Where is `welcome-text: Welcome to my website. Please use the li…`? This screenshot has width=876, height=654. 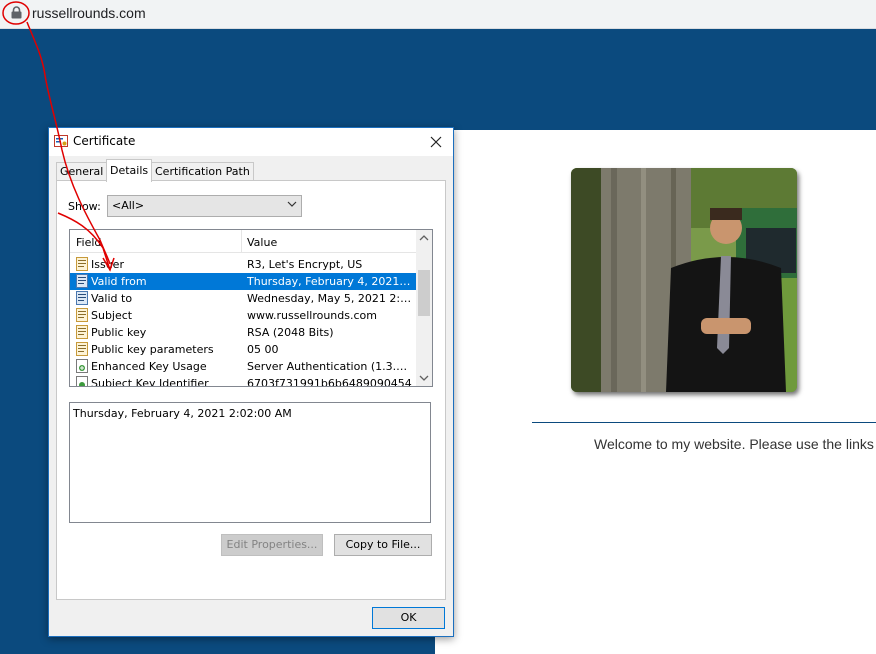 welcome-text: Welcome to my website. Please use the li… is located at coordinates (734, 444).